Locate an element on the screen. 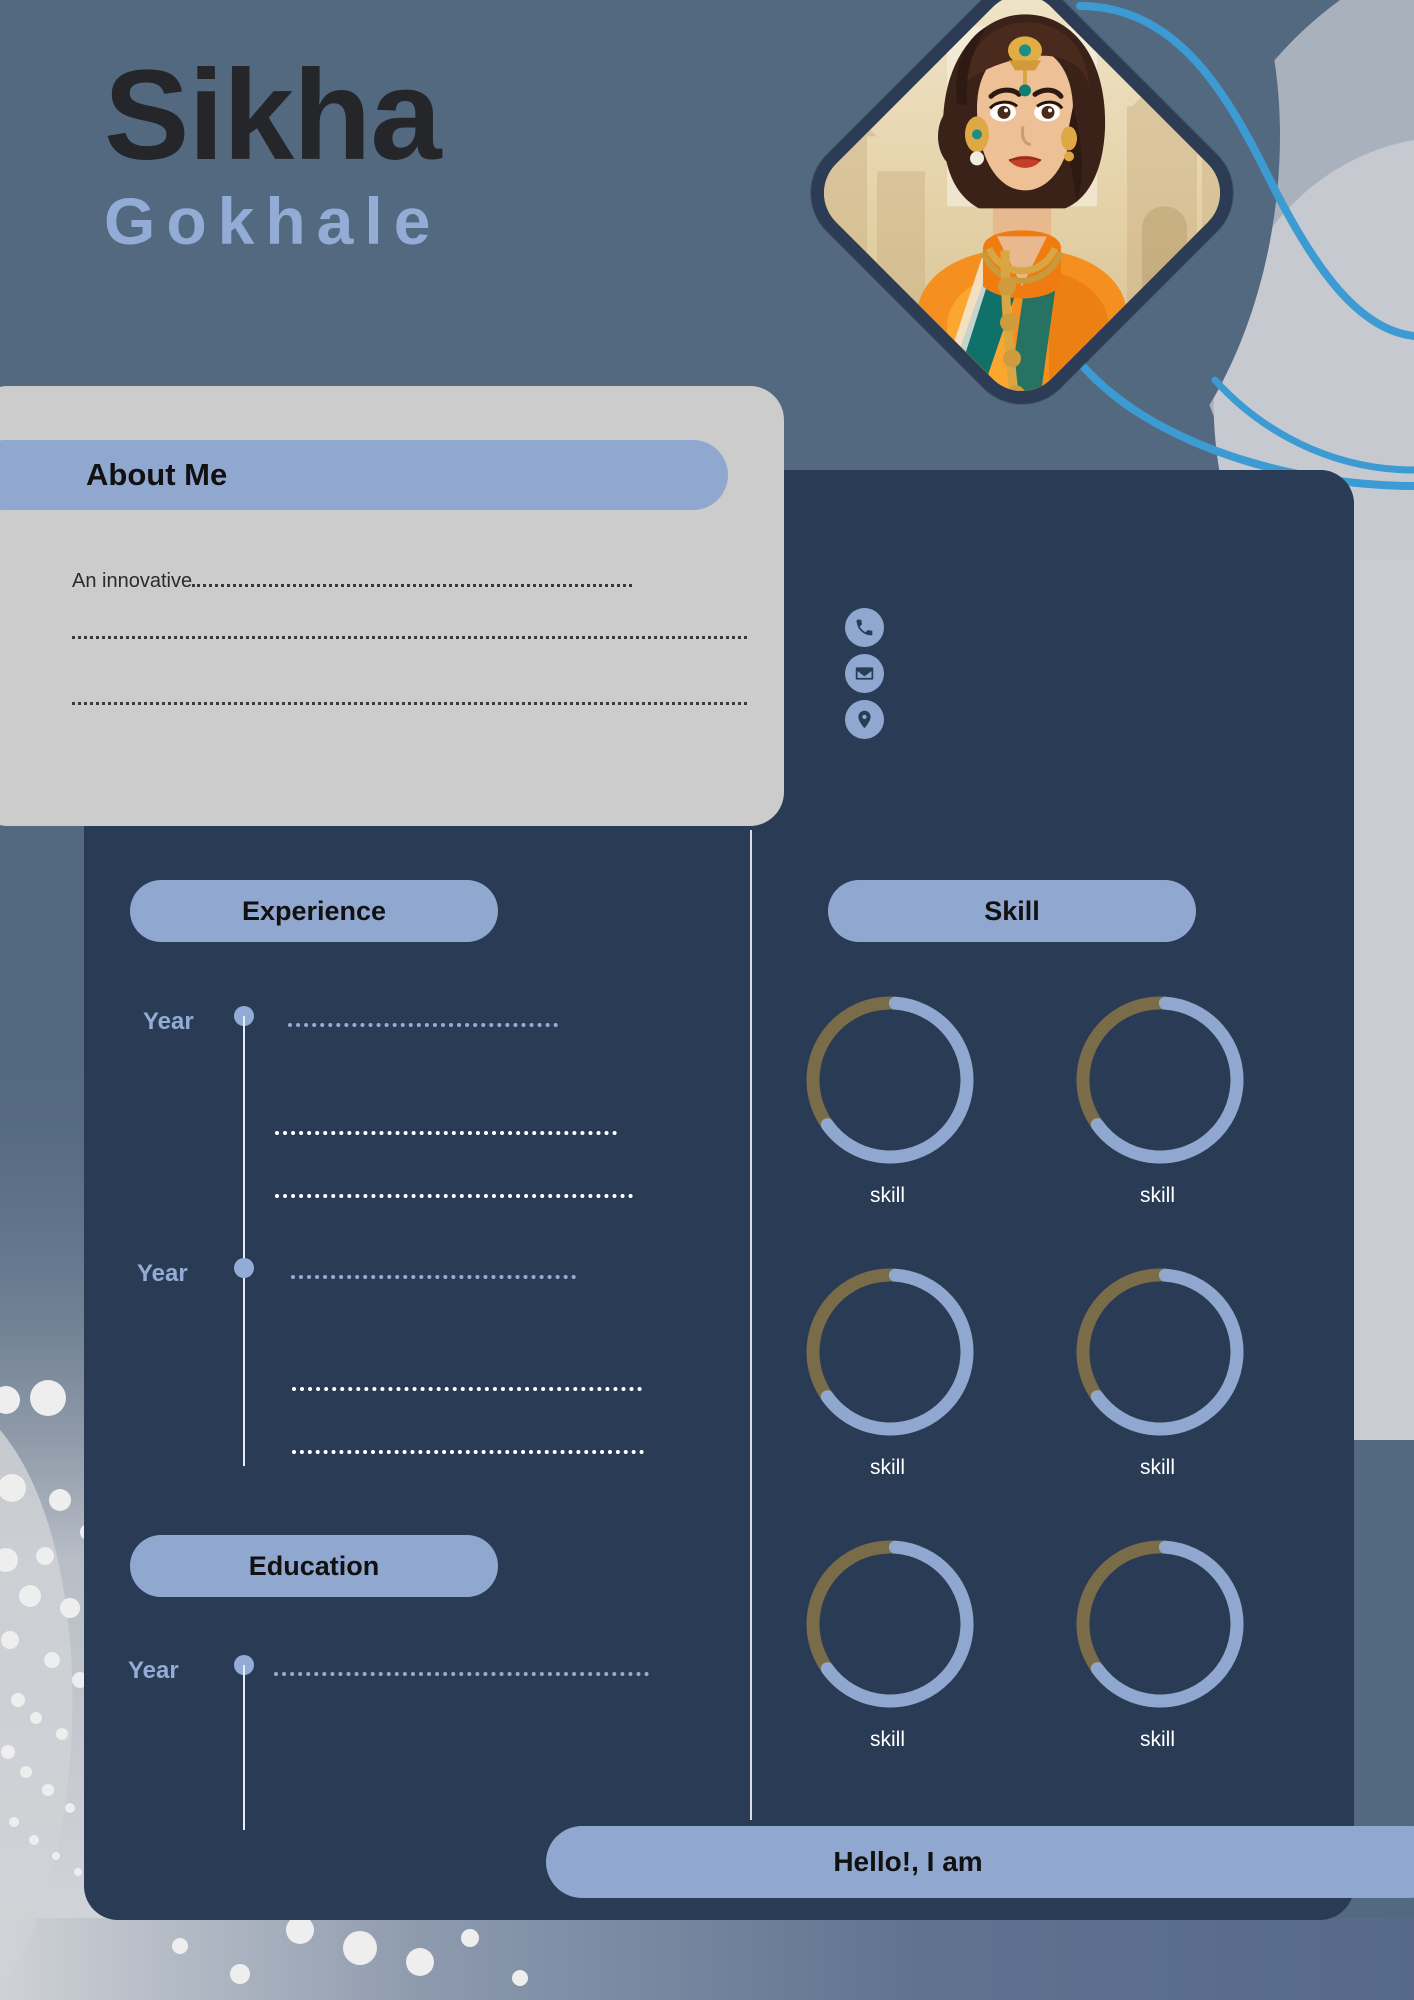 This screenshot has width=1414, height=2000. skill-title: Skill is located at coordinates (1012, 910).